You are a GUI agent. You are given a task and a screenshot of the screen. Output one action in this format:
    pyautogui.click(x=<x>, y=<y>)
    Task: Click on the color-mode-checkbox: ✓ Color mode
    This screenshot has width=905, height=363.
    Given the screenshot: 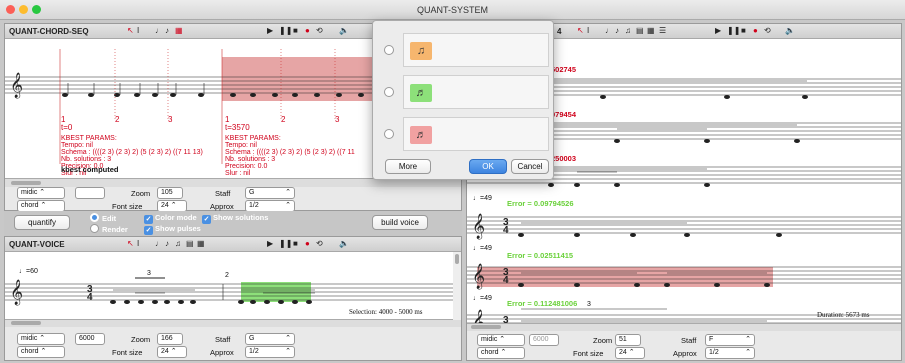 What is the action you would take?
    pyautogui.click(x=170, y=218)
    